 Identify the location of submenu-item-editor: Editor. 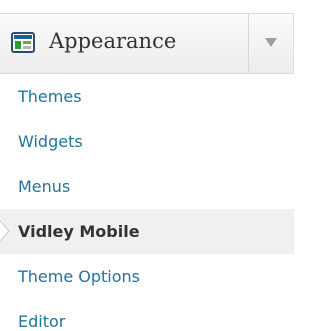
(147, 315).